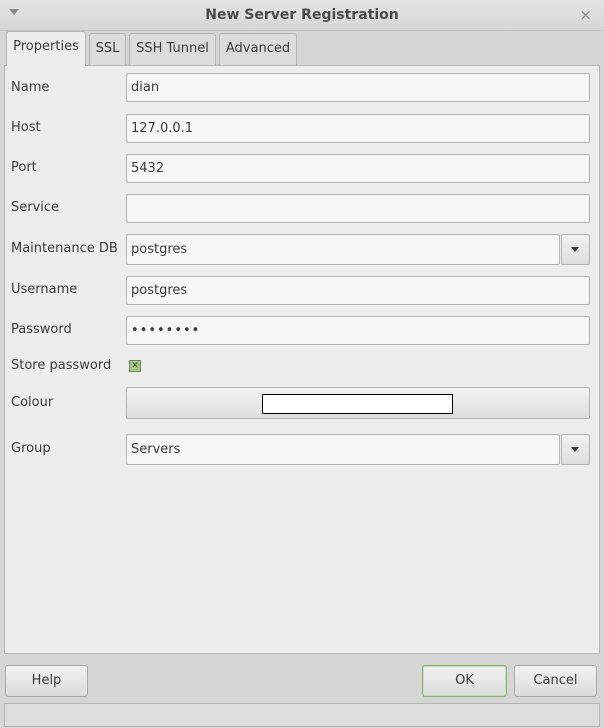 This screenshot has height=728, width=604. I want to click on help-button: Help, so click(46, 681).